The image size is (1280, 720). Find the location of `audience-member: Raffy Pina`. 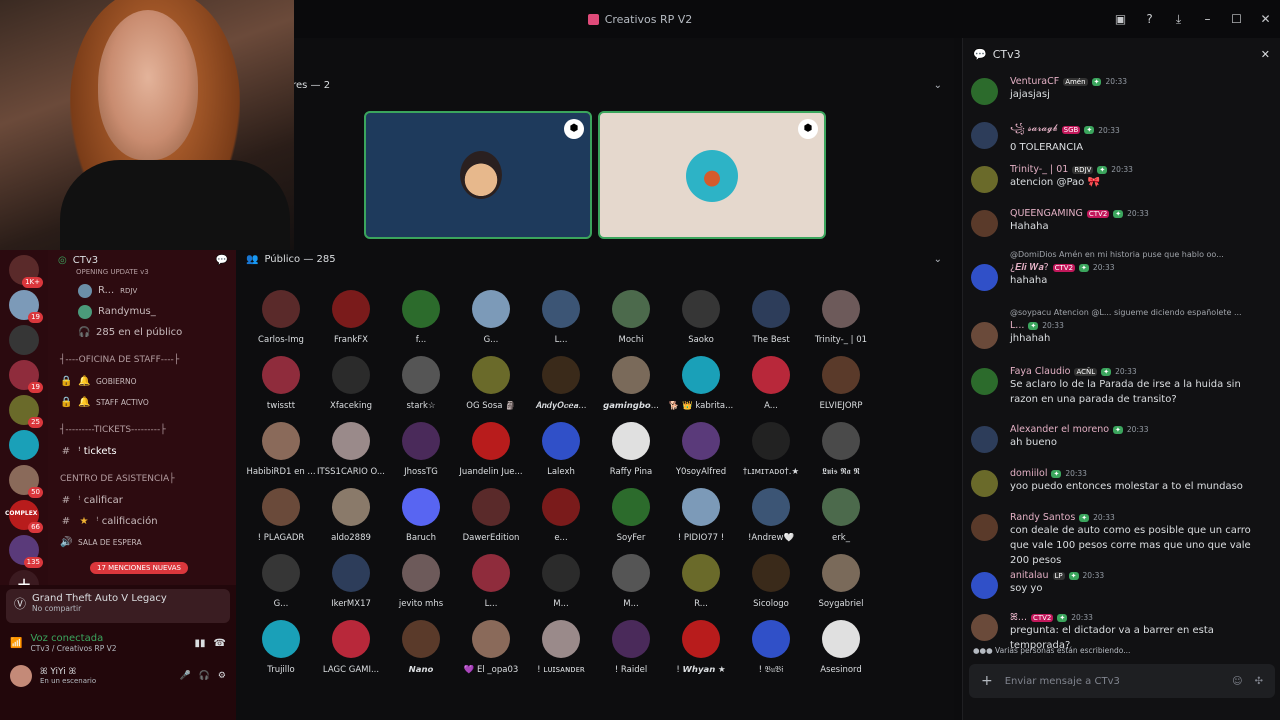

audience-member: Raffy Pina is located at coordinates (631, 449).